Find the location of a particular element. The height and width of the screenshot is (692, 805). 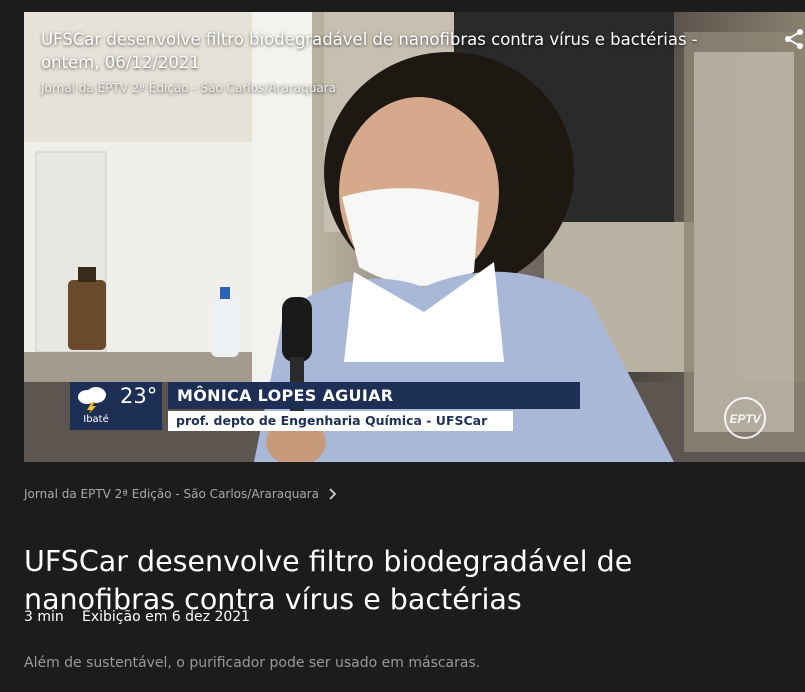

eptv-logo: EPTV is located at coordinates (745, 418).